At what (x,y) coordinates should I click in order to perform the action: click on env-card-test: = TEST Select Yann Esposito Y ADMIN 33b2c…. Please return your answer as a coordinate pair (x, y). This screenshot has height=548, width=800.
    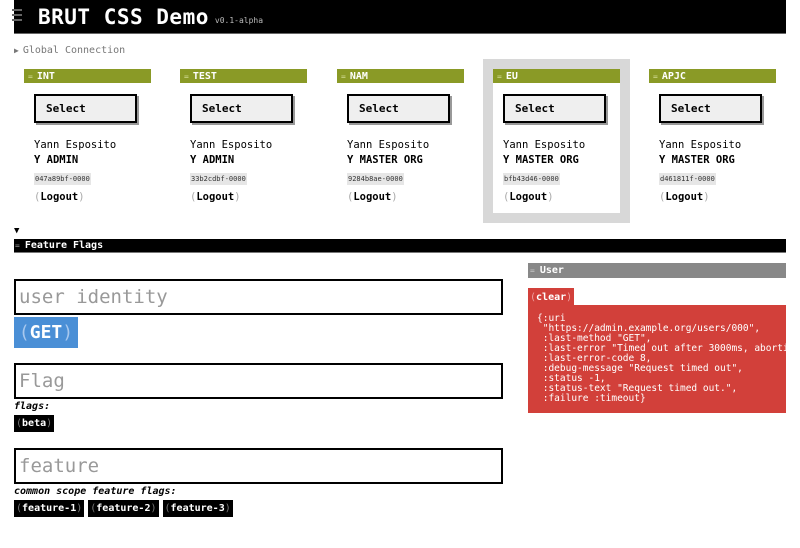
    Looking at the image, I should click on (243, 136).